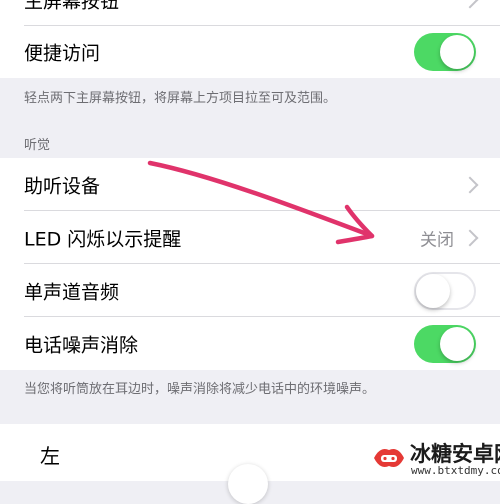 The height and width of the screenshot is (504, 500). I want to click on balance-left-label: 左, so click(50, 456).